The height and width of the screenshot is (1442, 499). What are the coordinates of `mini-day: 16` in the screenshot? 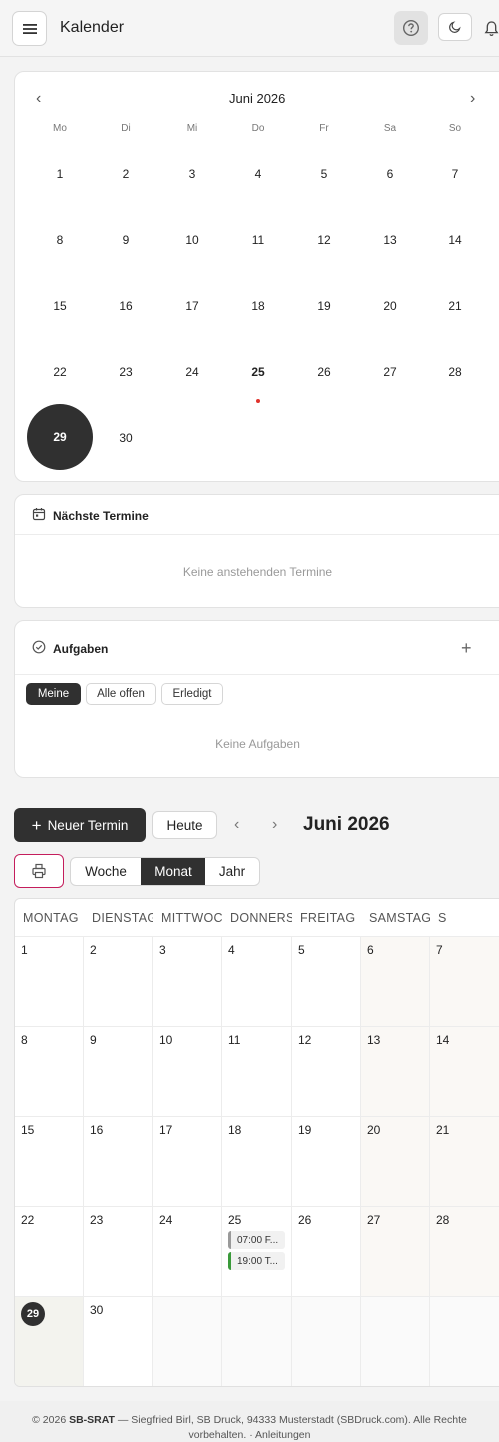 It's located at (126, 306).